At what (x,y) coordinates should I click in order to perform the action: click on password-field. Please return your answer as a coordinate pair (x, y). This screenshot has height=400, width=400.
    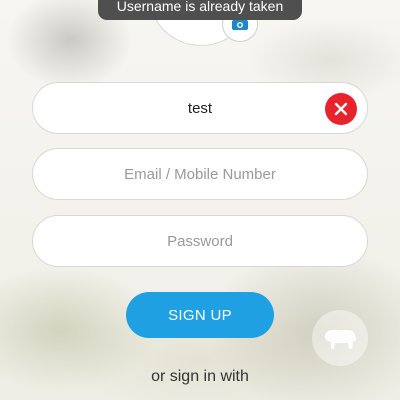
    Looking at the image, I should click on (200, 241).